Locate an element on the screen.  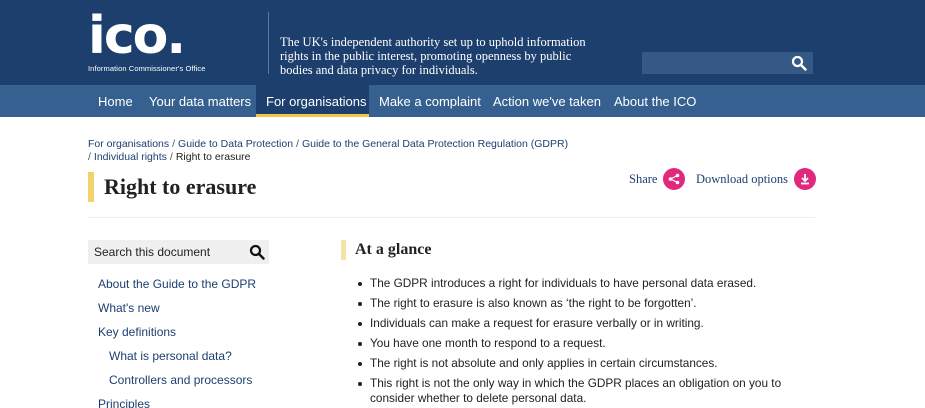
site-search-input is located at coordinates (727, 63).